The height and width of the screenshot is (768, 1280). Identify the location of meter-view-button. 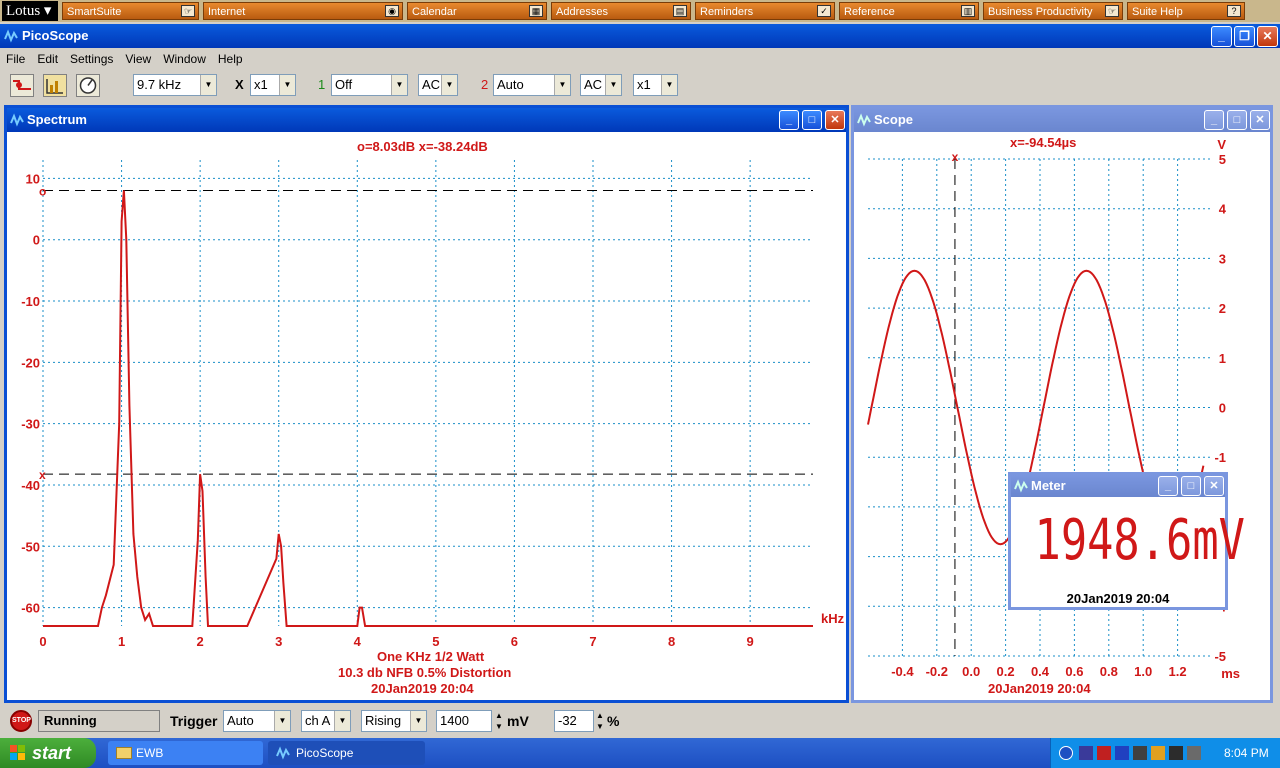
(88, 85).